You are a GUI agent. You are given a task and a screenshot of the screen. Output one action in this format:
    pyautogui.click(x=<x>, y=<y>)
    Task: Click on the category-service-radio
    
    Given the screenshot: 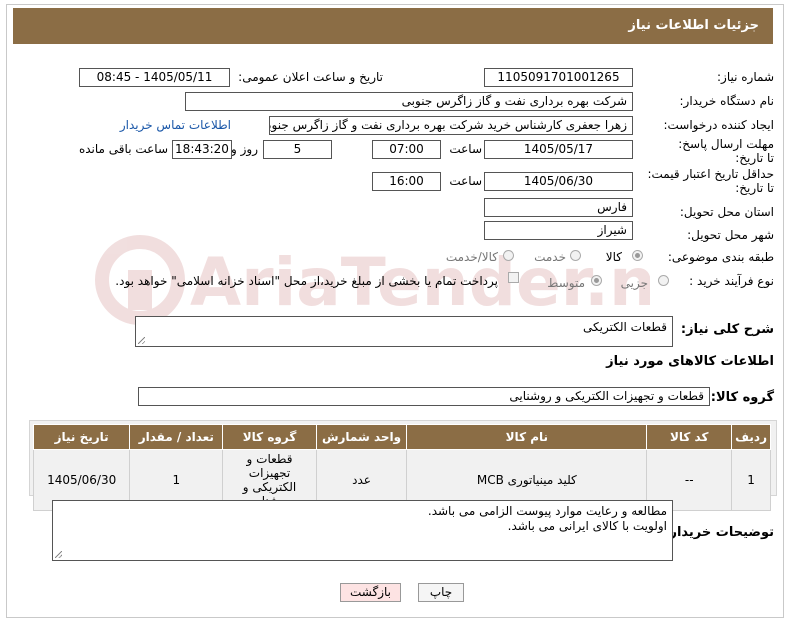 What is the action you would take?
    pyautogui.click(x=575, y=255)
    